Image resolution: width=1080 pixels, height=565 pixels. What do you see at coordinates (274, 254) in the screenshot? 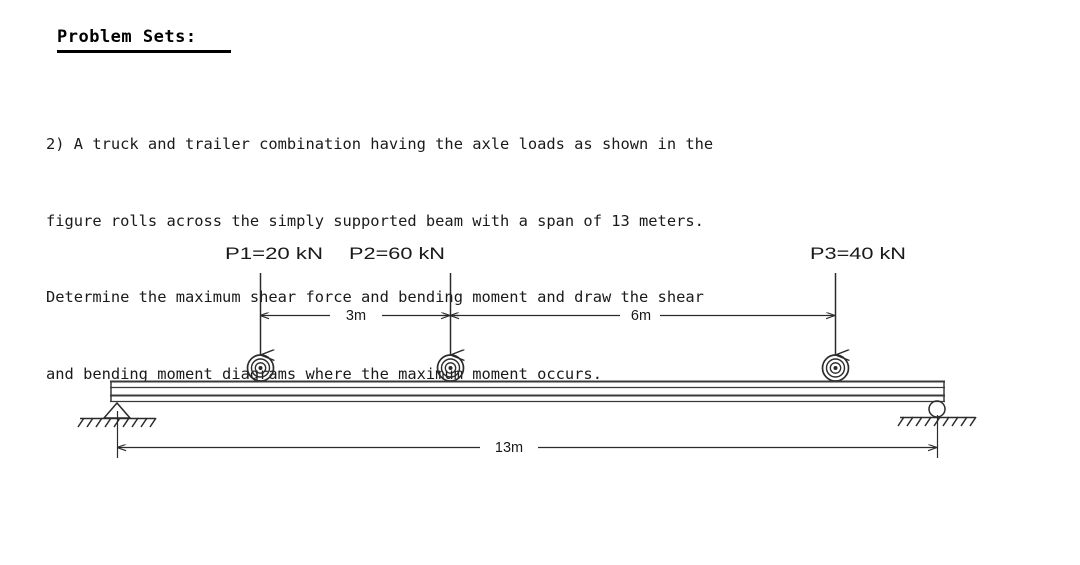
I see `load-label-p1: P1=20 kN` at bounding box center [274, 254].